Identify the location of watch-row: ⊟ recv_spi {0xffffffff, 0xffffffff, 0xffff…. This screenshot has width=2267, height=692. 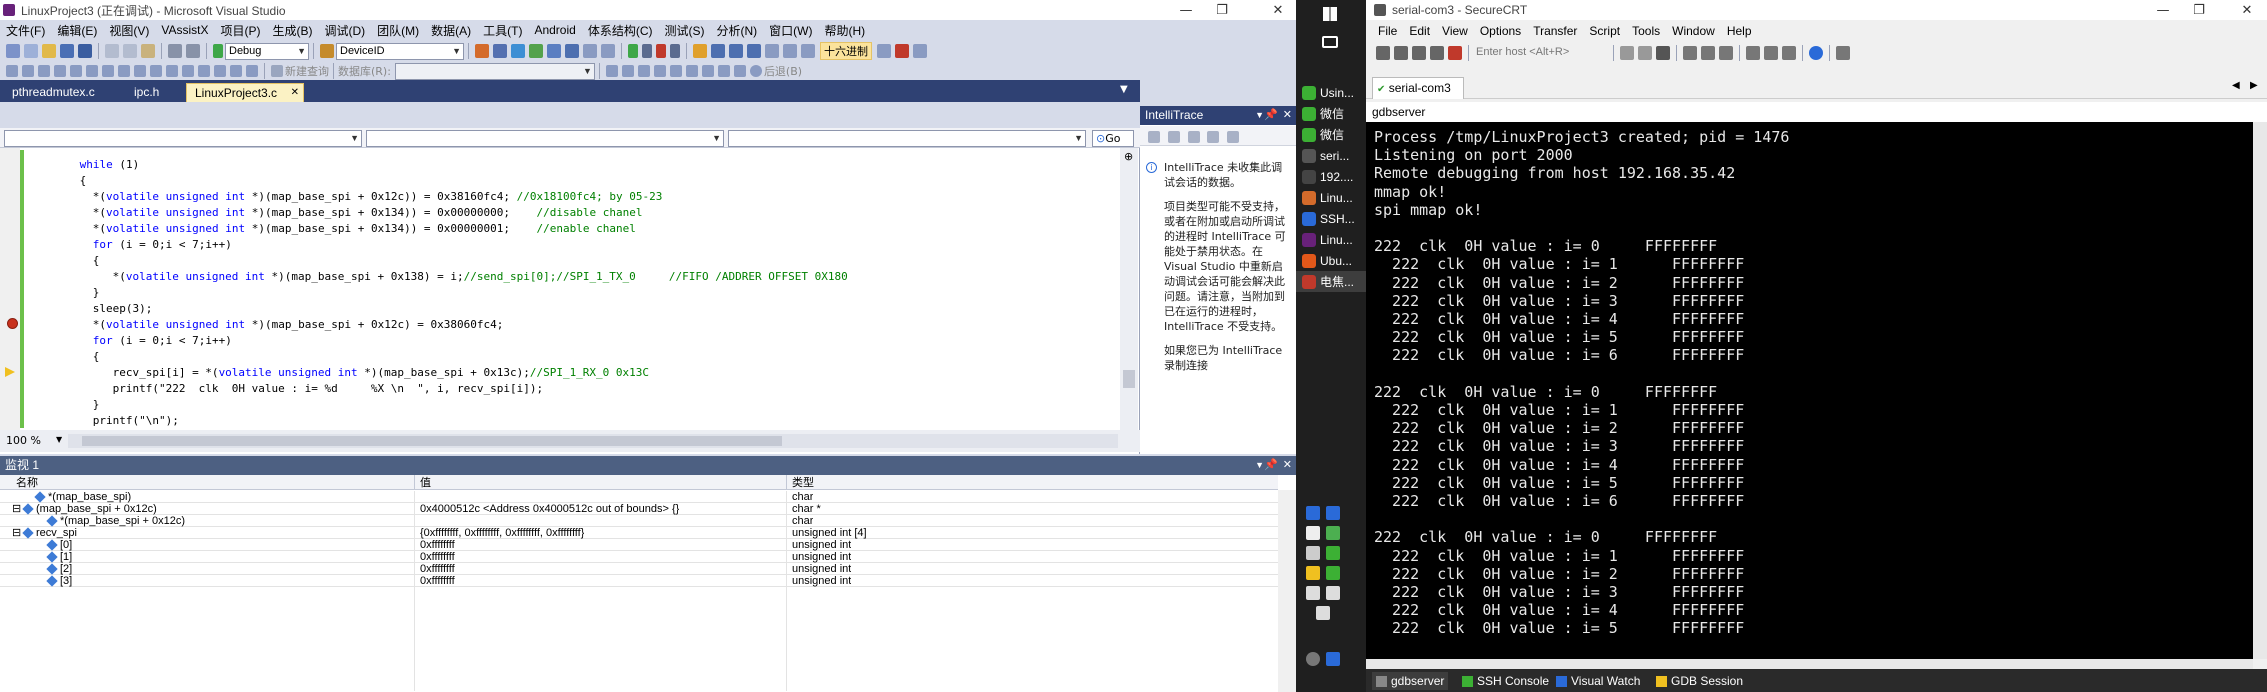
(639, 533).